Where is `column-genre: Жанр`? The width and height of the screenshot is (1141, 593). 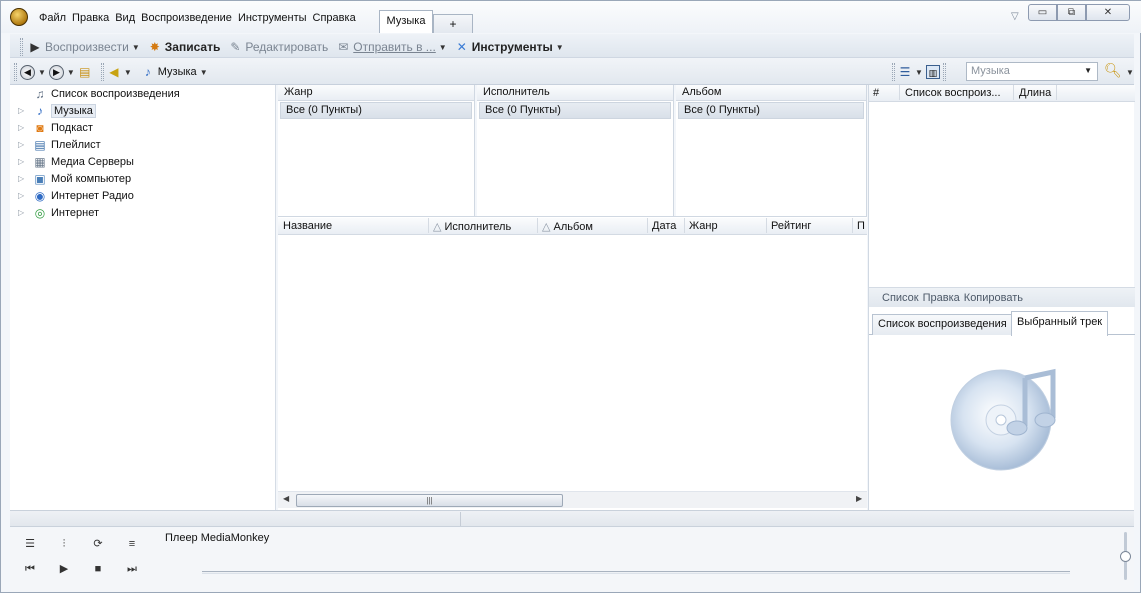
column-genre: Жанр is located at coordinates (701, 225).